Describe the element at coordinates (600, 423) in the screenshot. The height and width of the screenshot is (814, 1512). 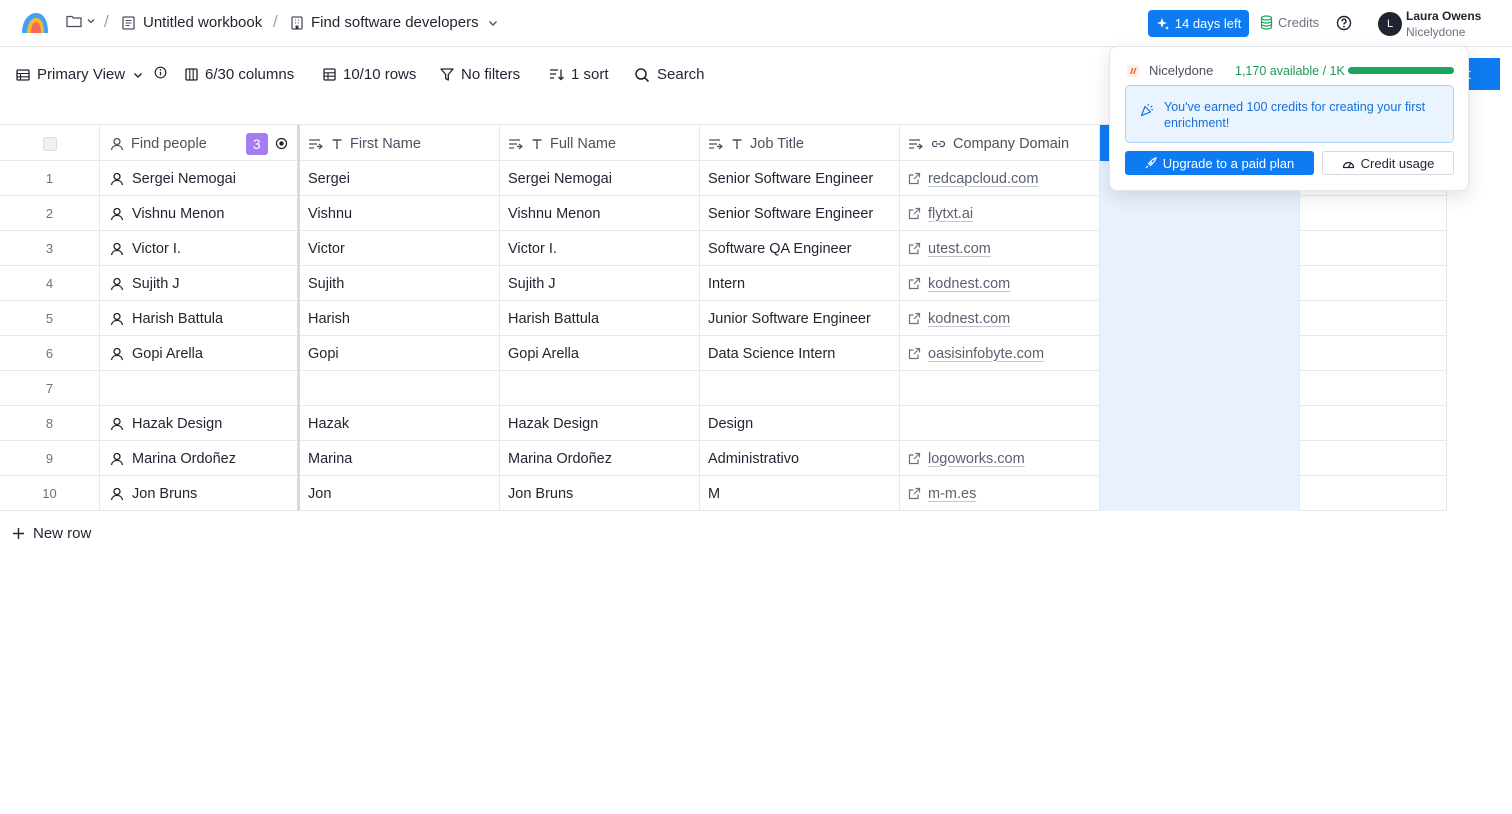
I see `cell-full-name: Hazak Design` at that location.